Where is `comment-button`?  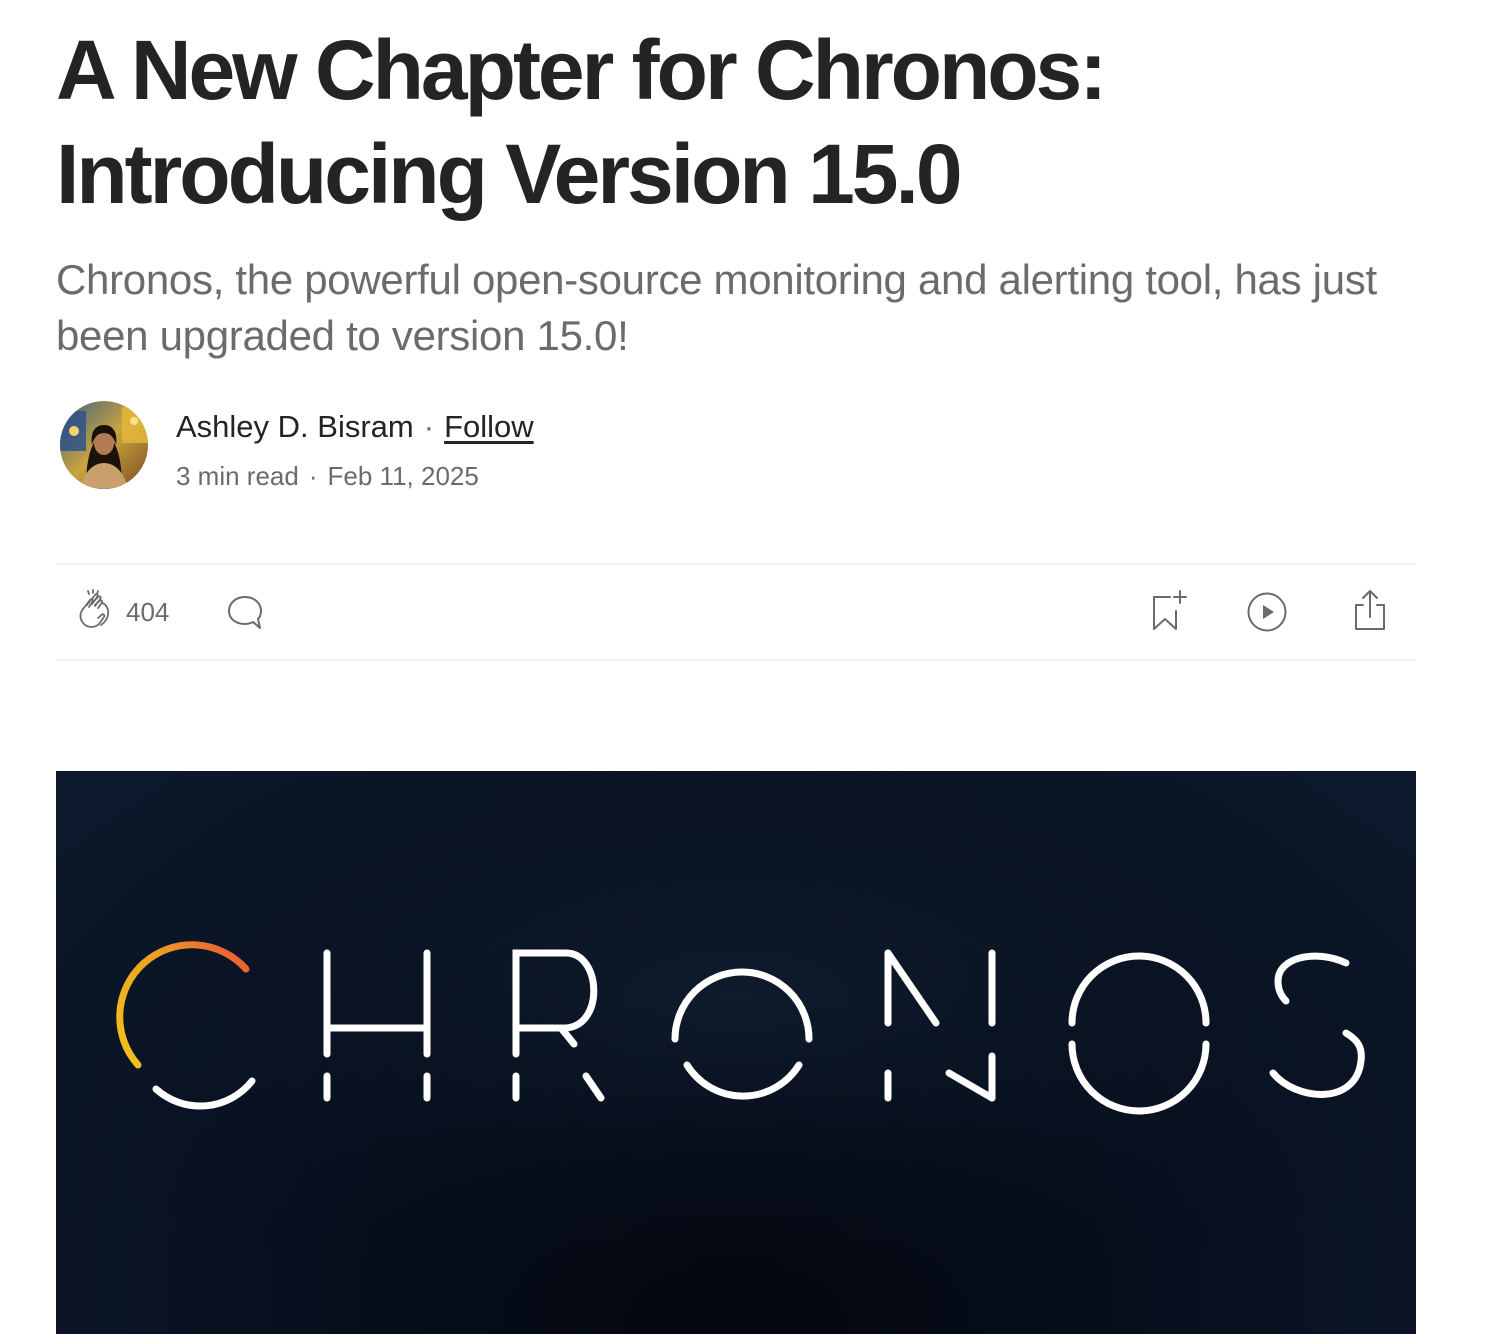
comment-button is located at coordinates (245, 614).